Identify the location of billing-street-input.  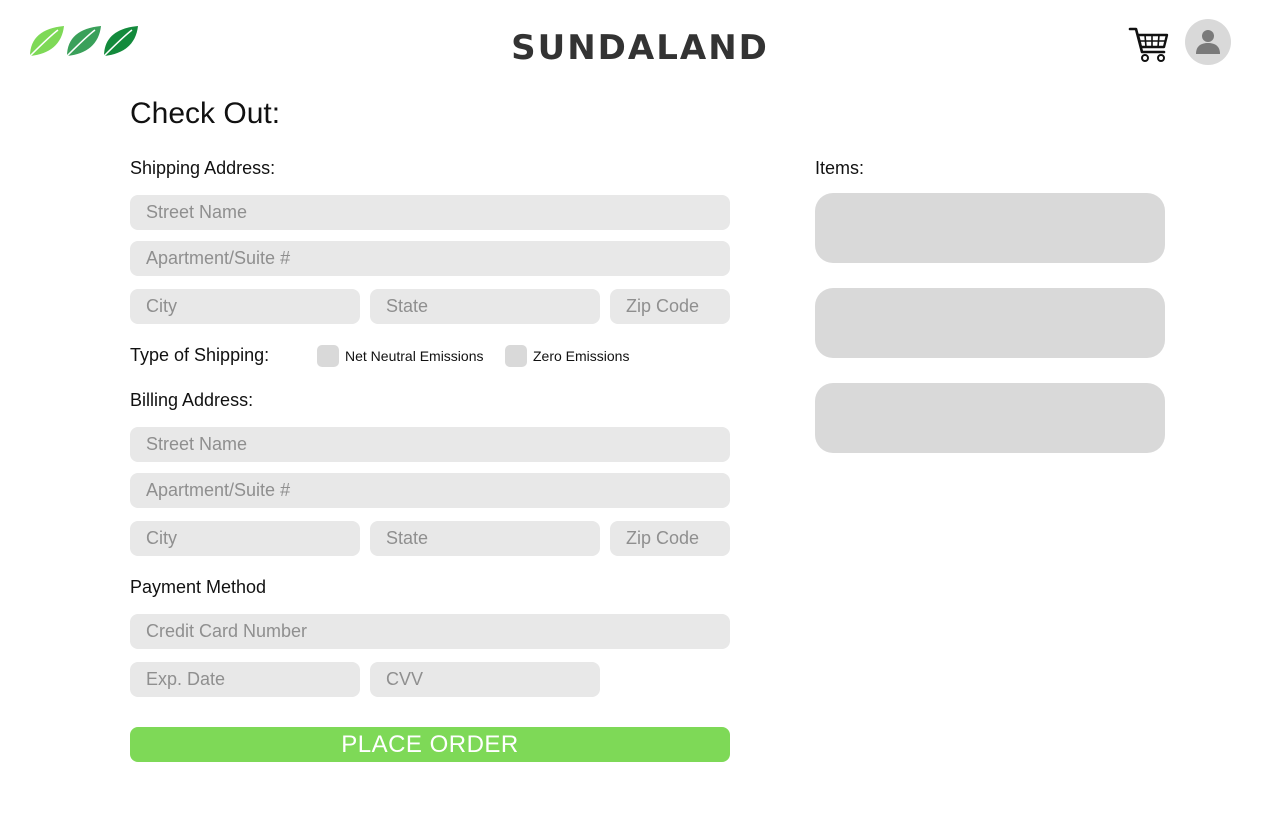
(430, 444).